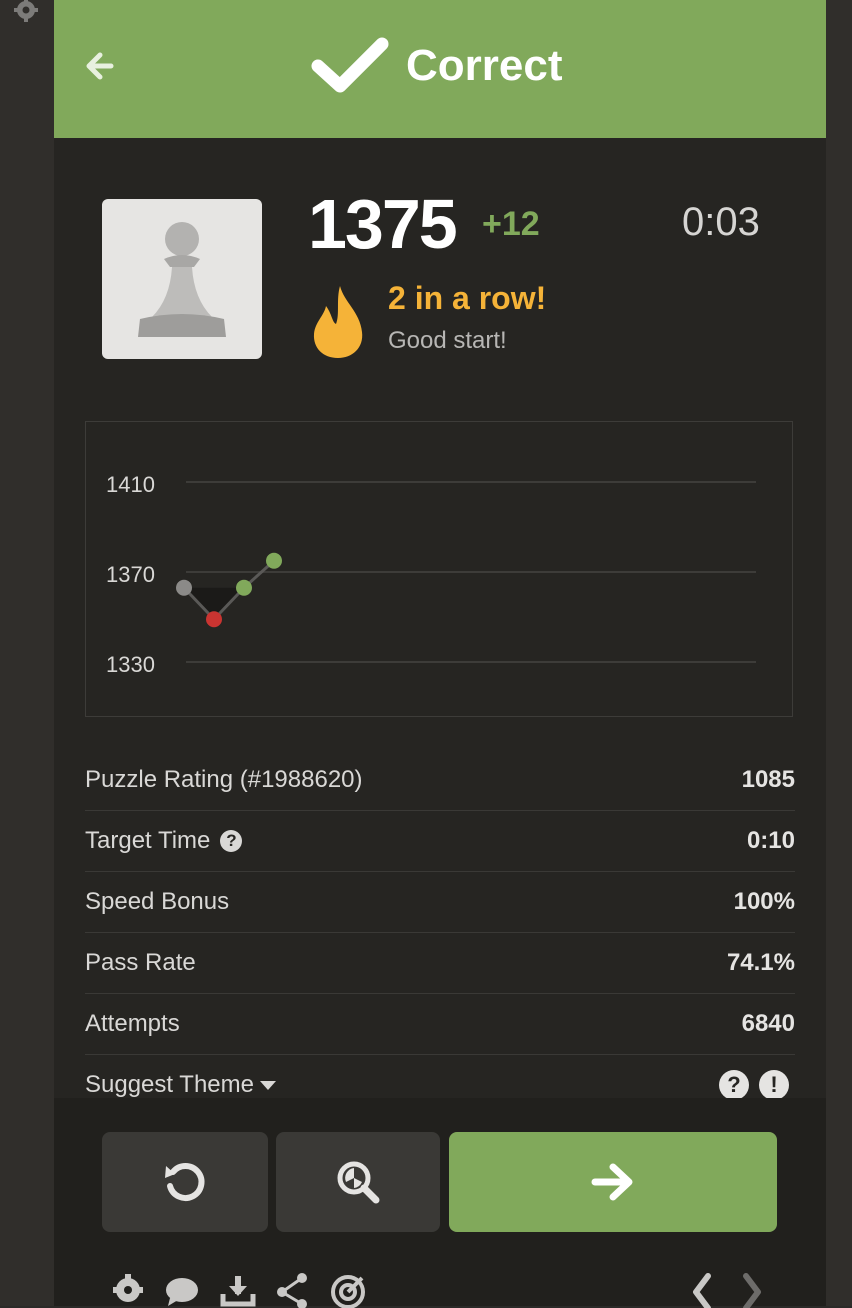 The height and width of the screenshot is (1308, 852). I want to click on y-tick-label: 1330, so click(130, 664).